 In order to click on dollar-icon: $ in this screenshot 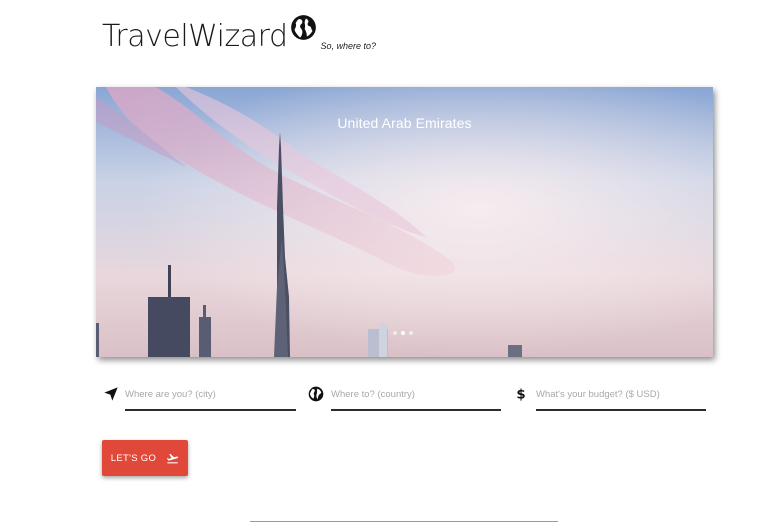, I will do `click(520, 395)`.